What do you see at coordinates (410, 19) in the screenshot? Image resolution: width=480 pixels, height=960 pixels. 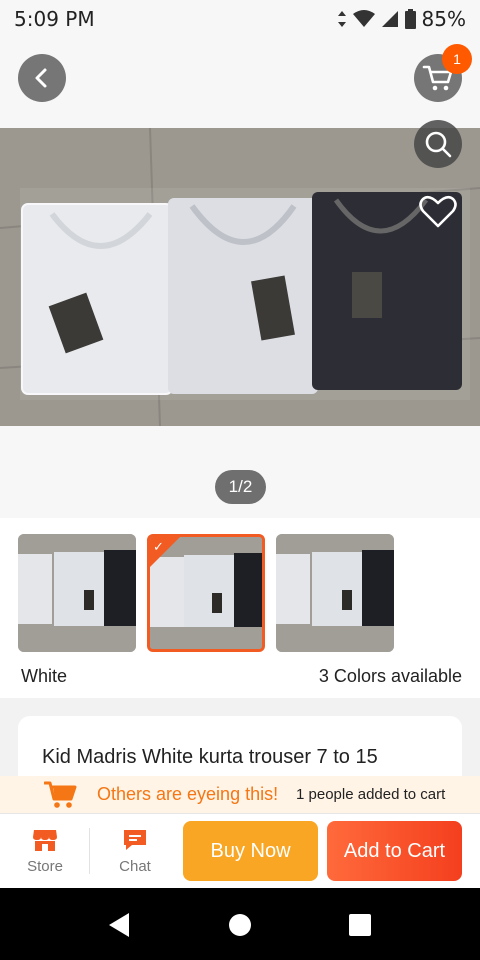 I see `battery-icon` at bounding box center [410, 19].